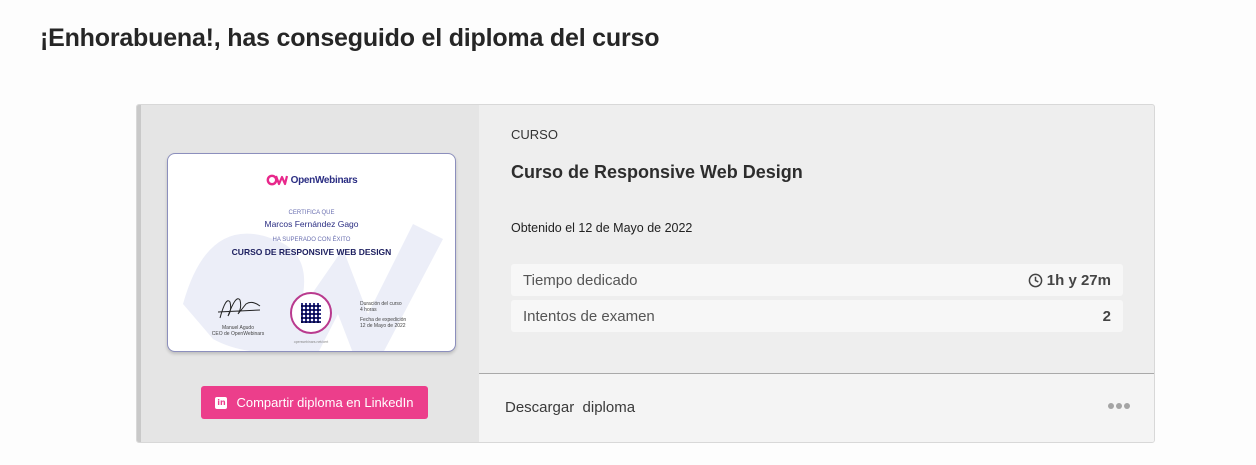  What do you see at coordinates (311, 342) in the screenshot?
I see `diploma-seal-caption: openwebinars.net/cert` at bounding box center [311, 342].